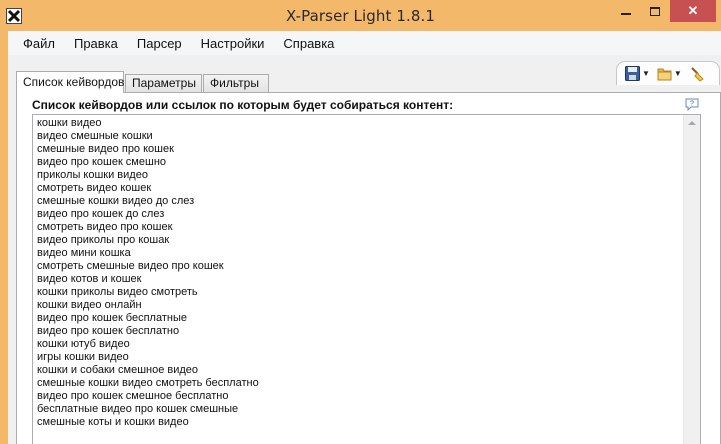 The height and width of the screenshot is (444, 721). Describe the element at coordinates (664, 74) in the screenshot. I see `folder-icon` at that location.